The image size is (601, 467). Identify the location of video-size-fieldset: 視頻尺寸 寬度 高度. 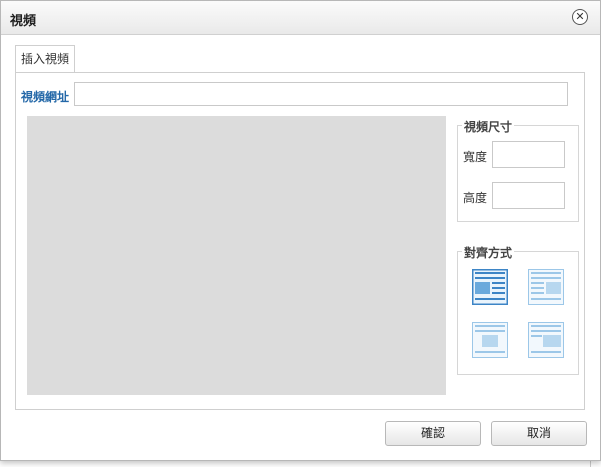
(518, 170).